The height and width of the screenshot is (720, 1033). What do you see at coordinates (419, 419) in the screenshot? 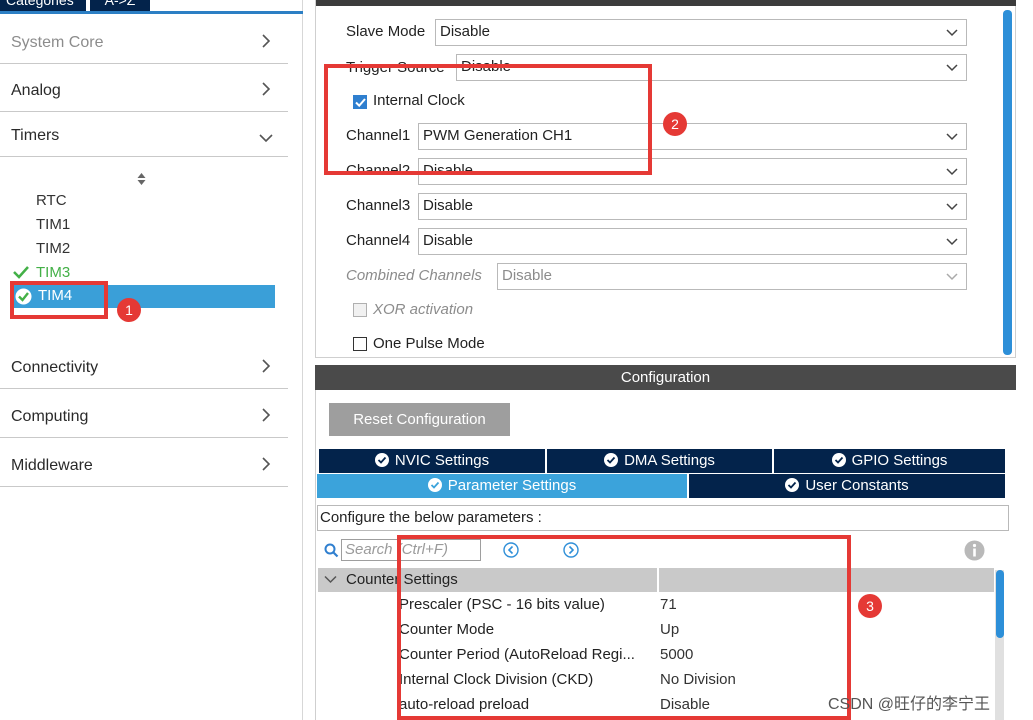
I see `reset-configuration-button: Reset Configuration` at bounding box center [419, 419].